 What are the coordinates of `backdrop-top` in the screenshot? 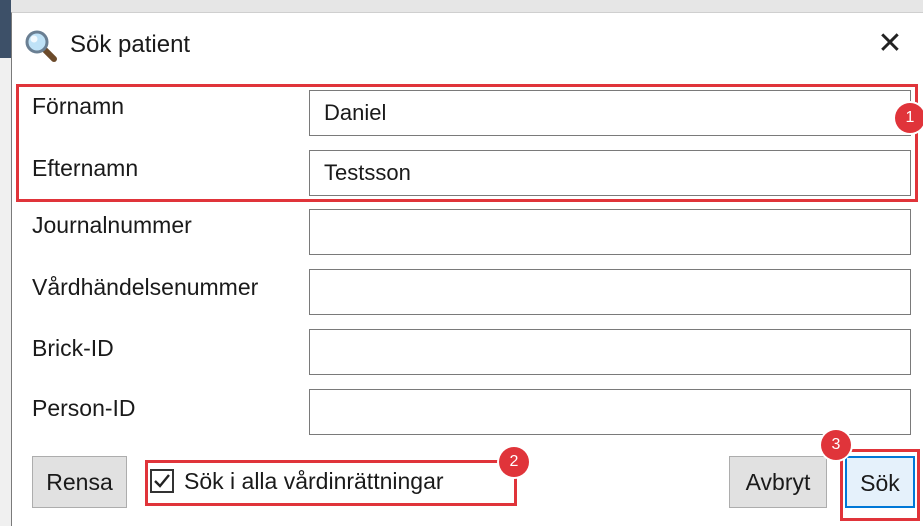 It's located at (461, 6).